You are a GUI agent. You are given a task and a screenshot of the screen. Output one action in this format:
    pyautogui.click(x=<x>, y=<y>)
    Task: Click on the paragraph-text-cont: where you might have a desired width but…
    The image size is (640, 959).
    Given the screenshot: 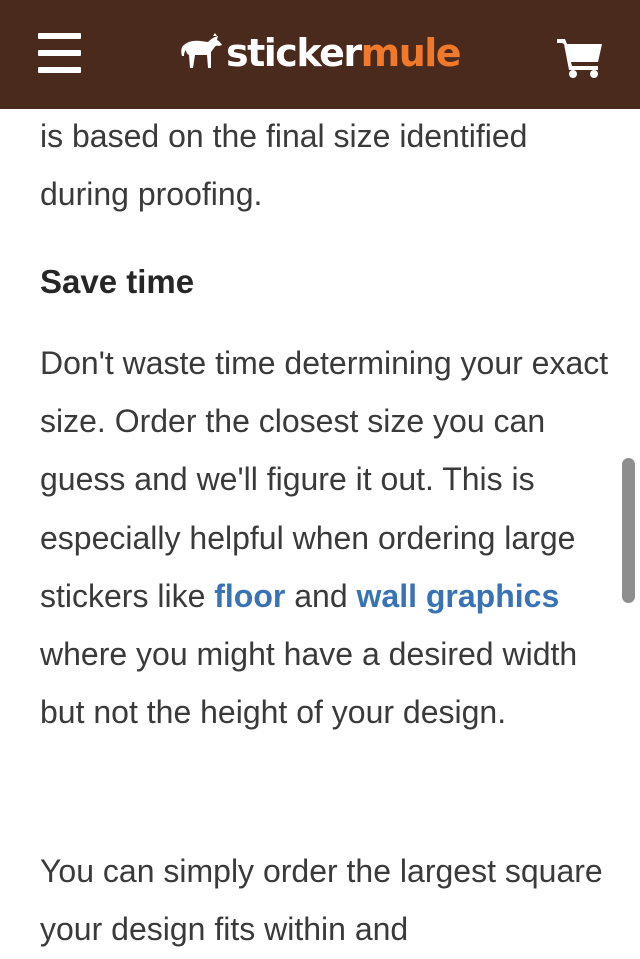 What is the action you would take?
    pyautogui.click(x=309, y=683)
    